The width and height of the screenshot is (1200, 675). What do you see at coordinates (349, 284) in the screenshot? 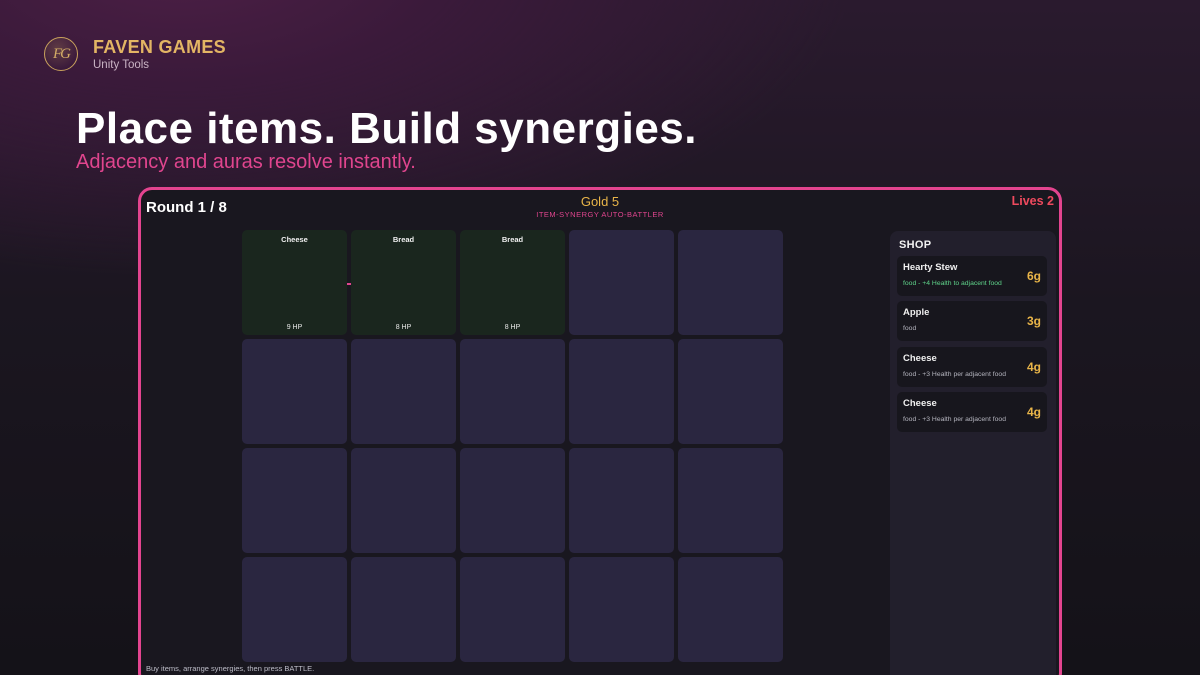
I see `synergy-link-indicator` at bounding box center [349, 284].